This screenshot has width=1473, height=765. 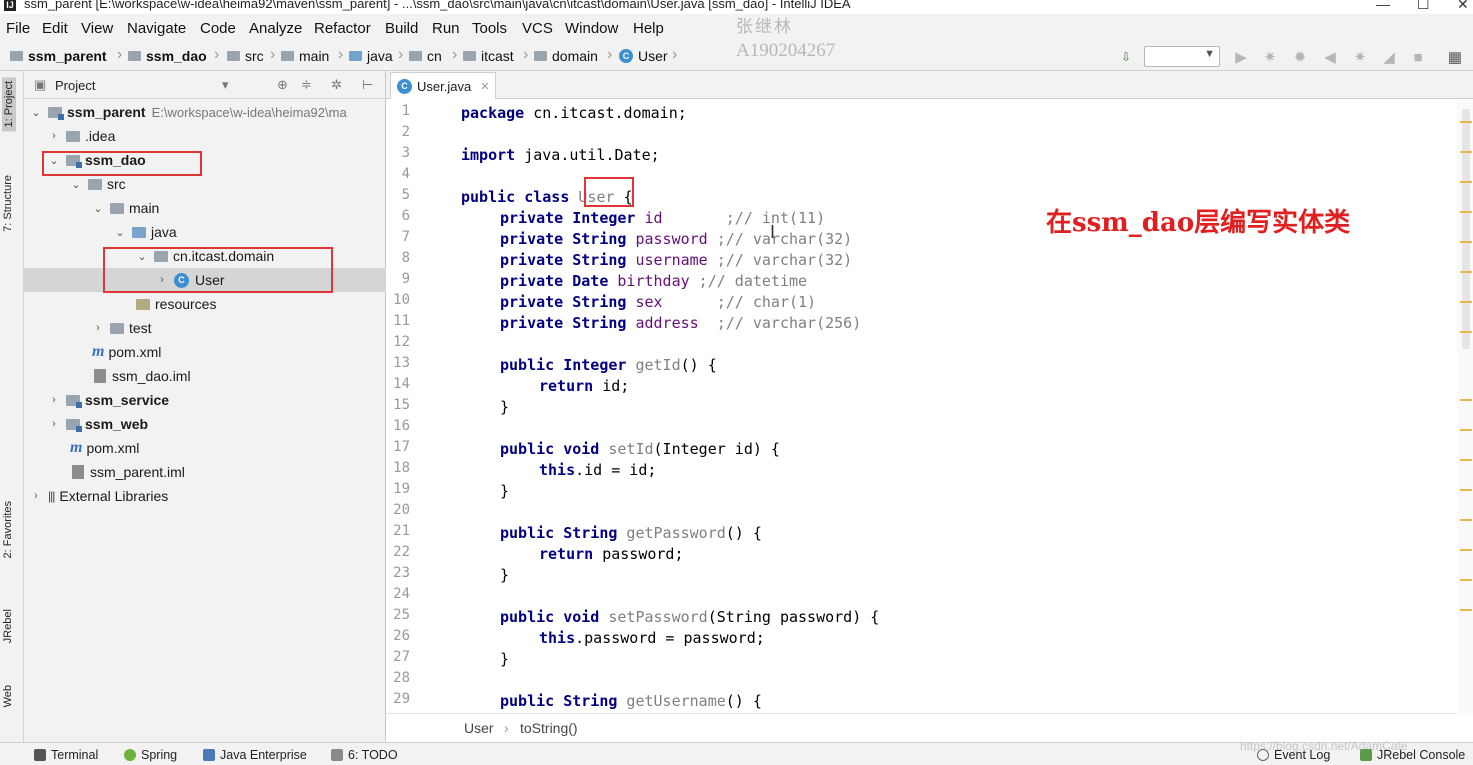 I want to click on coverage-icon: ✹, so click(x=1300, y=57).